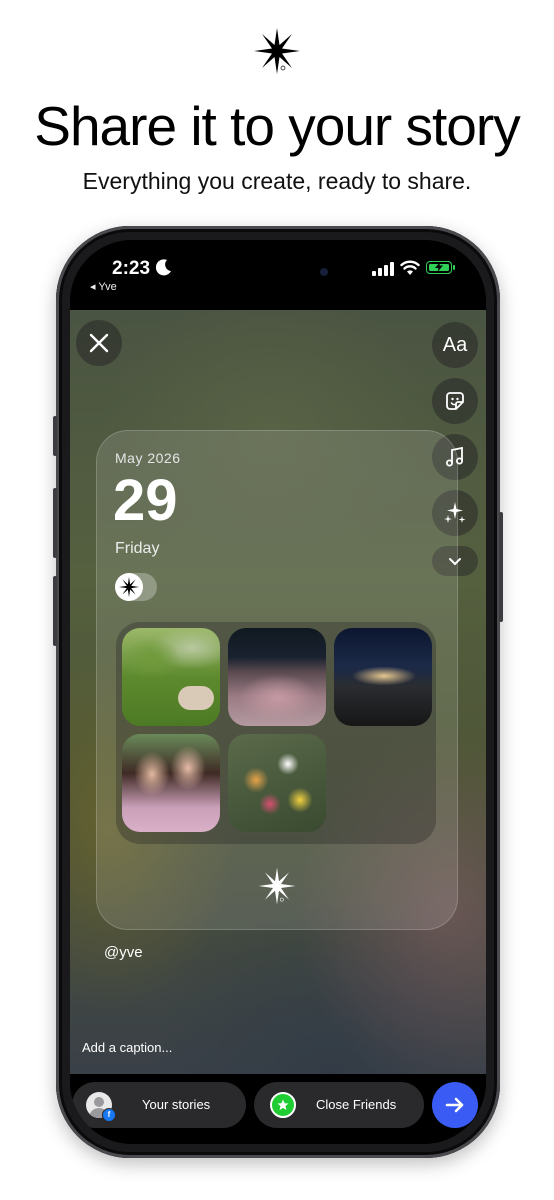  I want to click on moon-icon, so click(163, 267).